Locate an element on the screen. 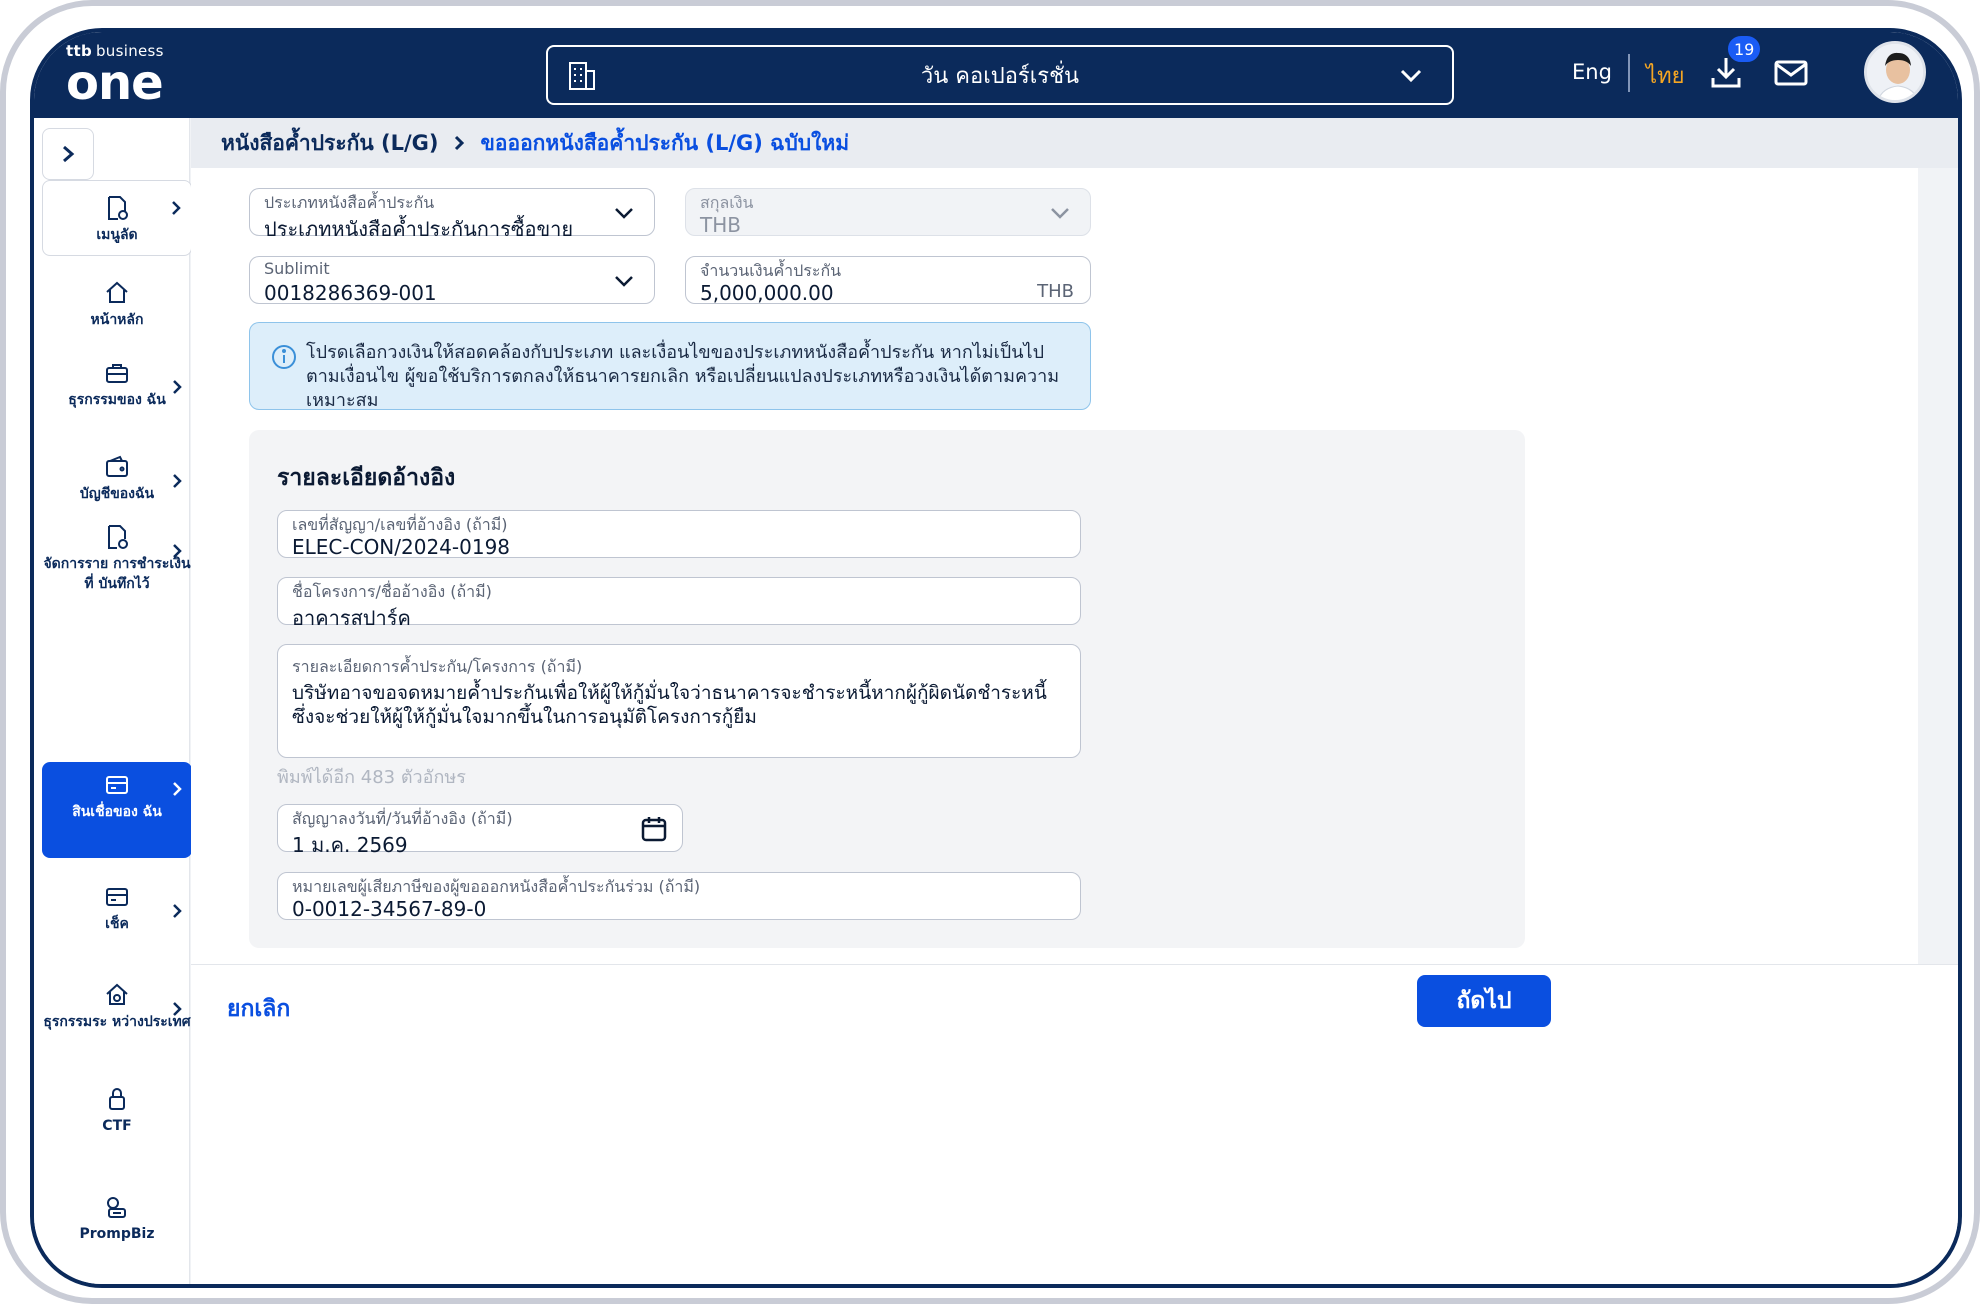 This screenshot has width=1980, height=1304. guarantee-amount-input: จำนวนเงินค้ำประกัน 5,000,000.00 THB is located at coordinates (888, 280).